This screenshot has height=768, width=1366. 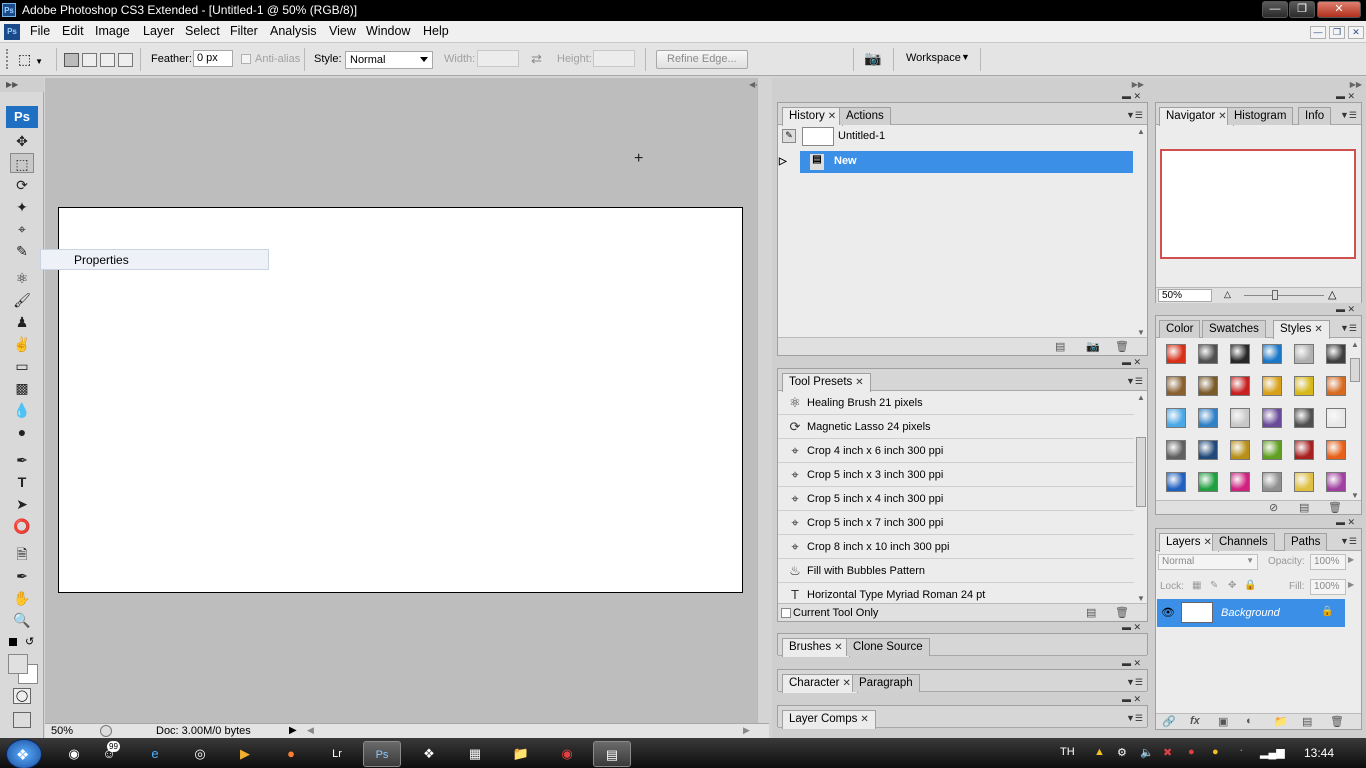 What do you see at coordinates (829, 719) in the screenshot?
I see `tab-layer-comps: Layer Comps ✕` at bounding box center [829, 719].